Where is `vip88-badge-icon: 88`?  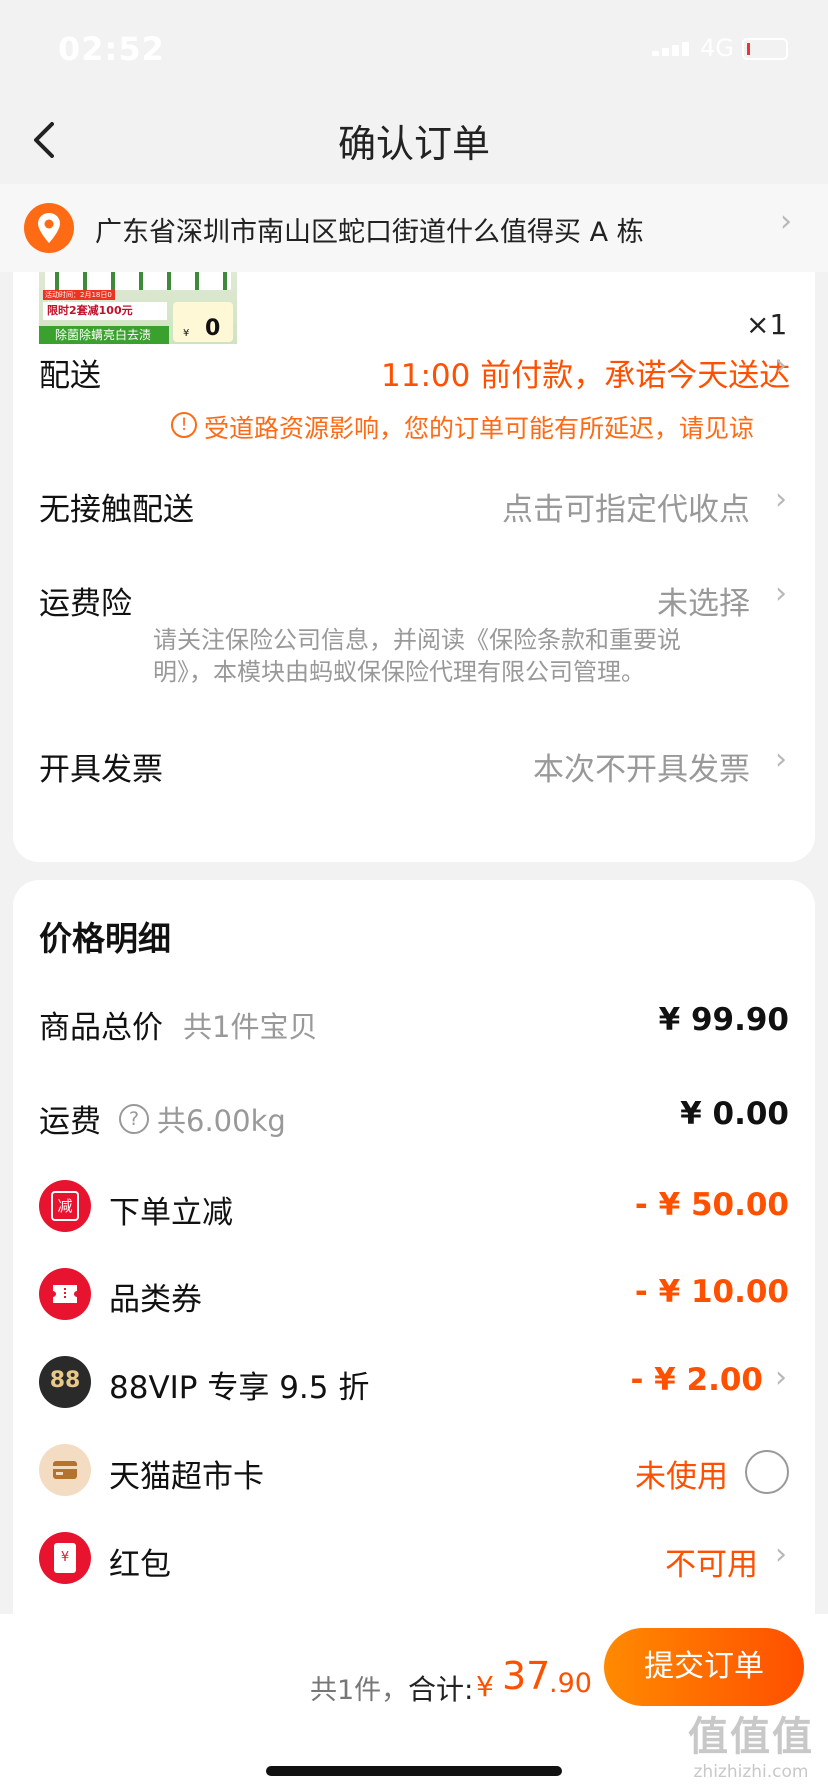
vip88-badge-icon: 88 is located at coordinates (65, 1382).